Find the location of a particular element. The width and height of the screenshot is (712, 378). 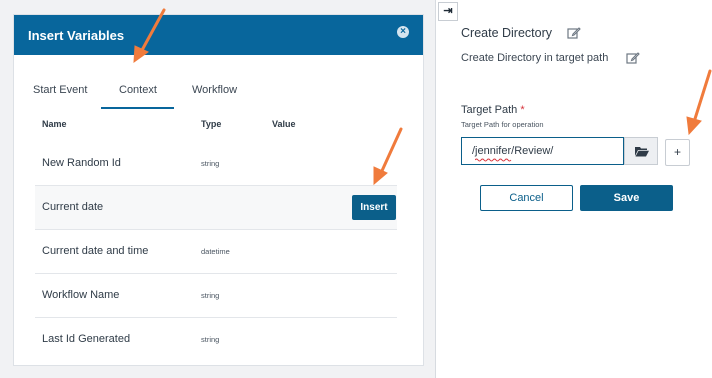

variable-name: Current date and time is located at coordinates (95, 251).